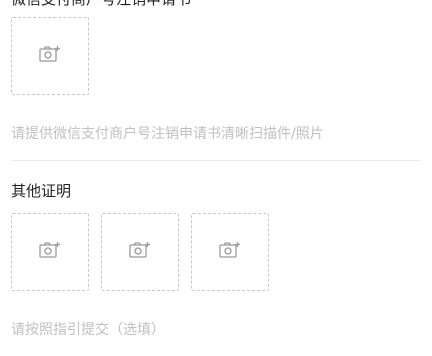 Image resolution: width=432 pixels, height=356 pixels. I want to click on hint-other-proof: 请按照指引提交（选填）, so click(88, 330).